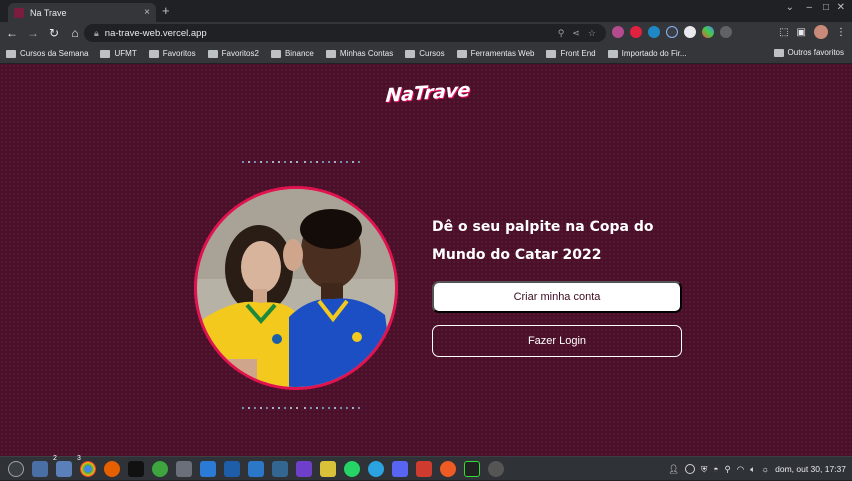 This screenshot has width=852, height=481. What do you see at coordinates (240, 53) in the screenshot?
I see `bookmark-label: Favoritos2` at bounding box center [240, 53].